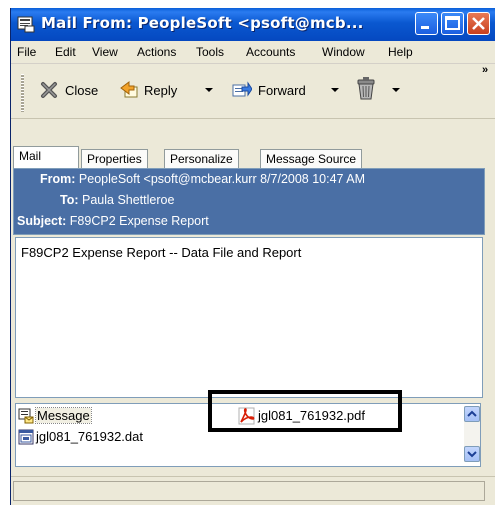  I want to click on maximize-button, so click(452, 23).